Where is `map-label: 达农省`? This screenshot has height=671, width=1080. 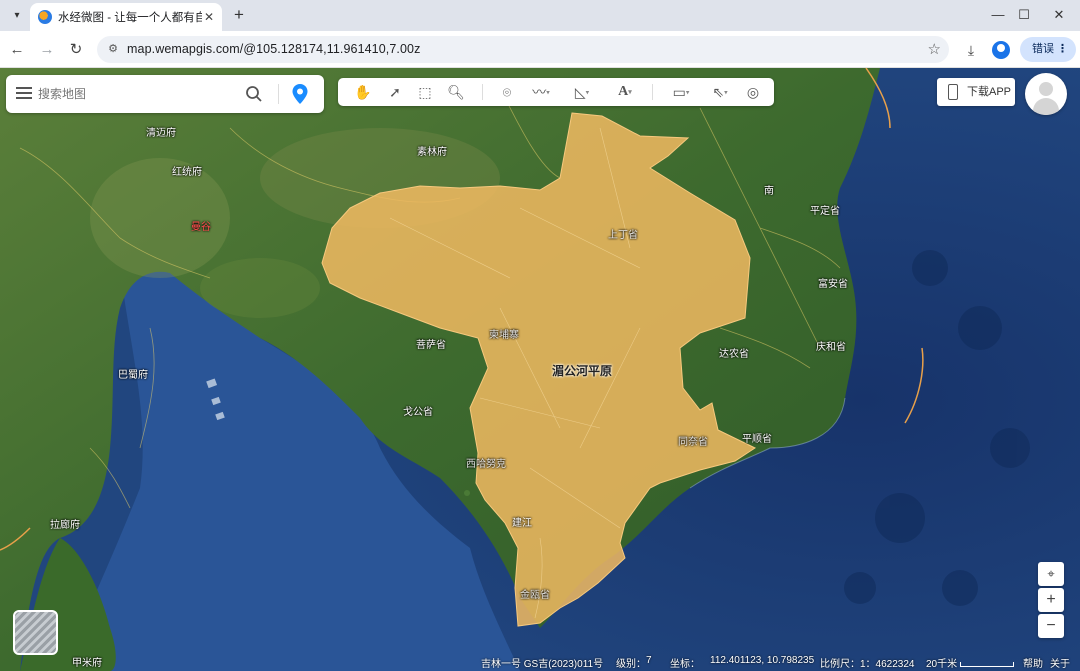 map-label: 达农省 is located at coordinates (734, 354).